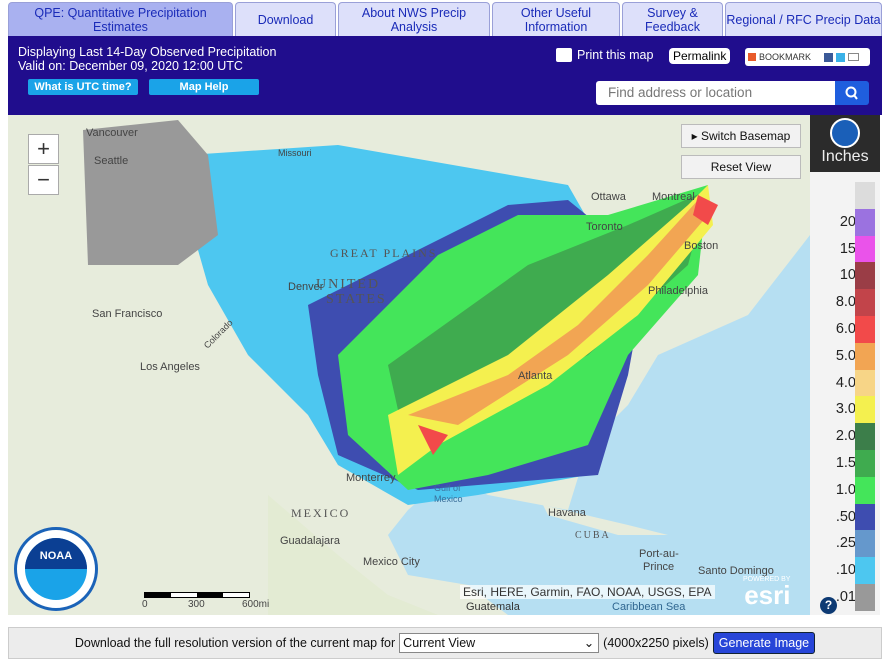  Describe the element at coordinates (604, 227) in the screenshot. I see `map-label: Toronto` at that location.